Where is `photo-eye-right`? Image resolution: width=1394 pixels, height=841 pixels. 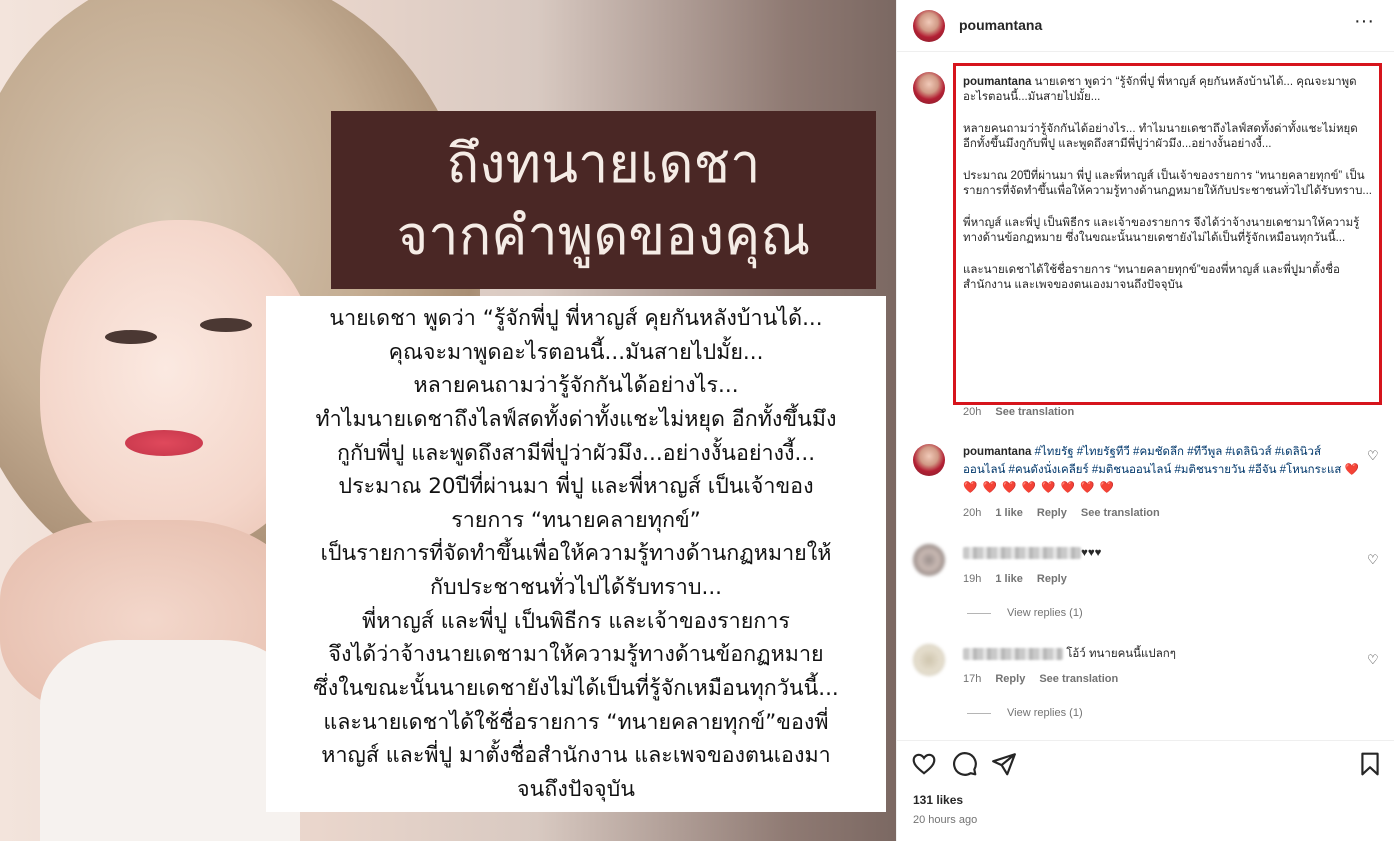
photo-eye-right is located at coordinates (226, 325).